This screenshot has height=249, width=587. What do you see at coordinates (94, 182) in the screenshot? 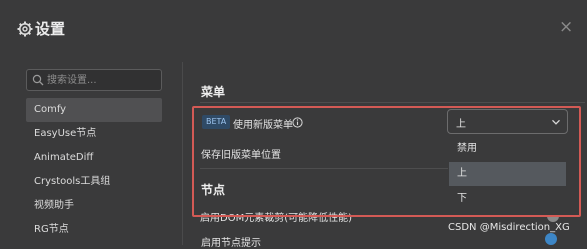
I see `sidebar-item-crystools: Crystools工具组` at bounding box center [94, 182].